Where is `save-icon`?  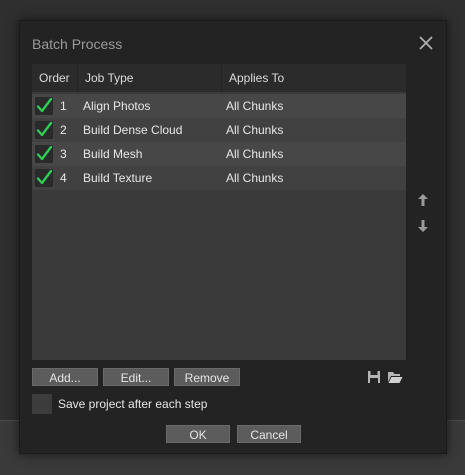
save-icon is located at coordinates (374, 377).